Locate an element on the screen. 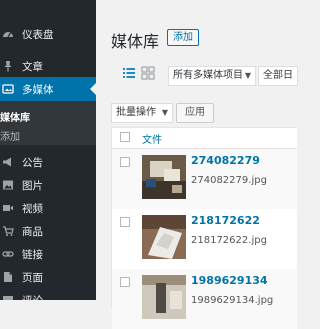  sidebar-item-label: 页面 is located at coordinates (32, 277).